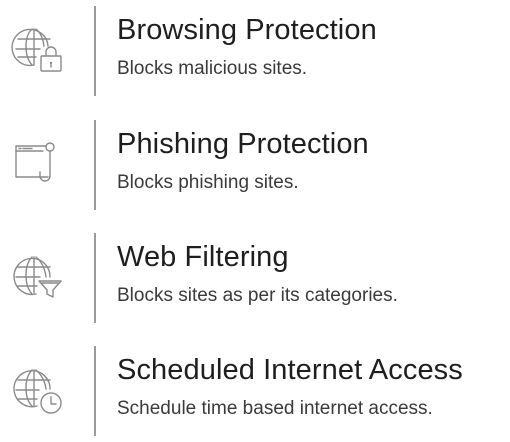  Describe the element at coordinates (290, 370) in the screenshot. I see `feature-title: Scheduled Internet Access` at that location.